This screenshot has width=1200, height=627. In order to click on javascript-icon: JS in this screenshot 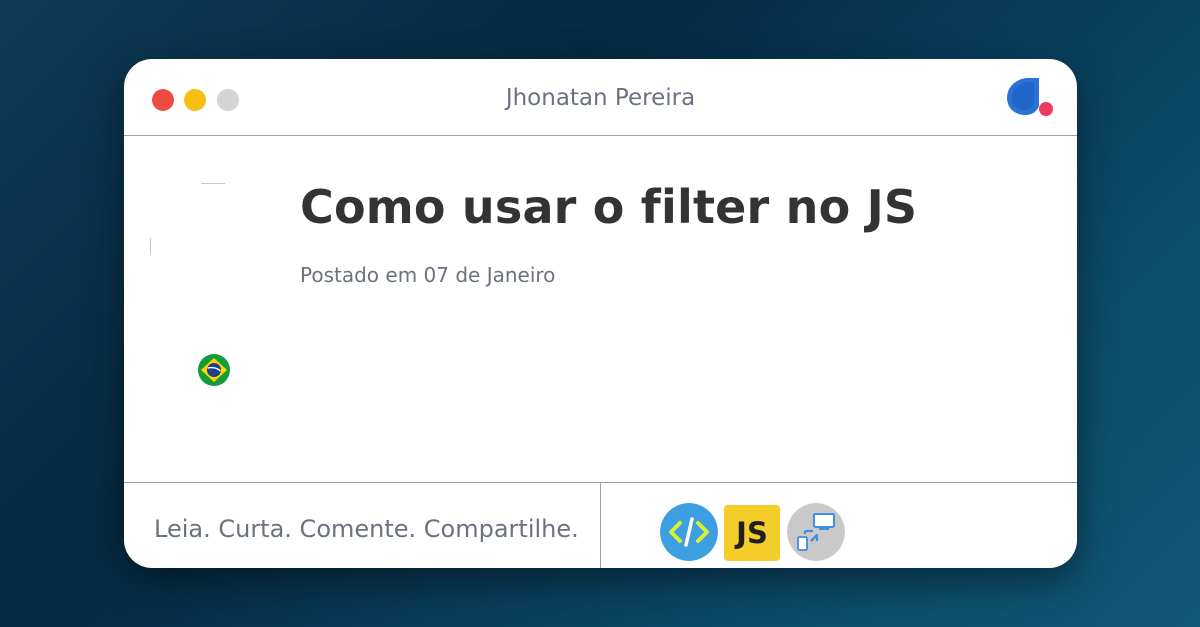, I will do `click(752, 533)`.